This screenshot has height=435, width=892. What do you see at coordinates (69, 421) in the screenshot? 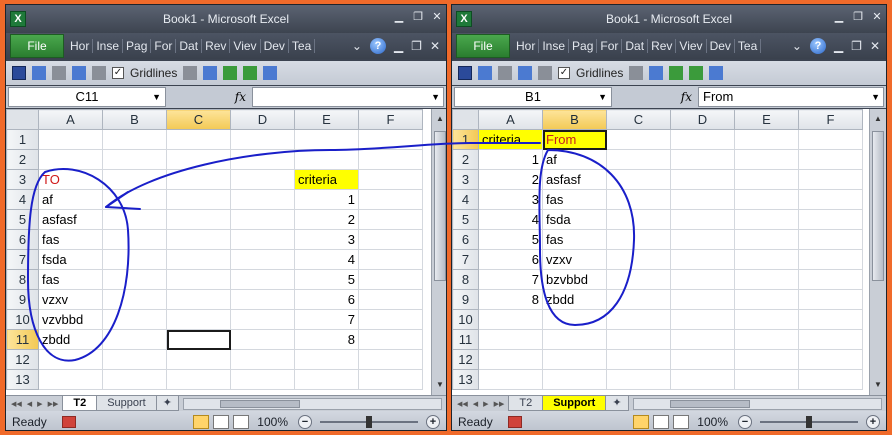
I see `macro-record-icon` at bounding box center [69, 421].